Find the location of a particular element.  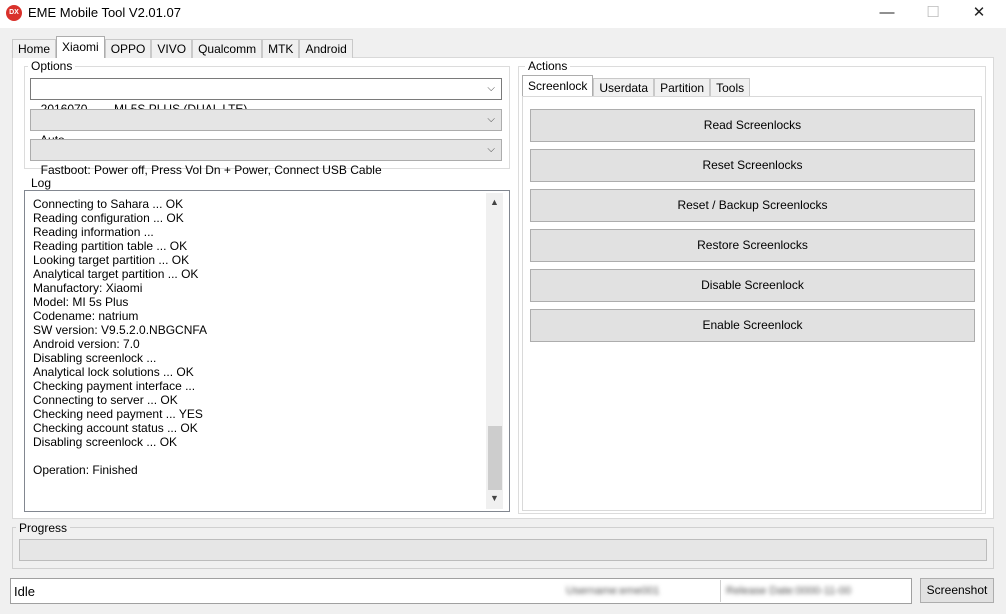

log-label: Log is located at coordinates (41, 183).